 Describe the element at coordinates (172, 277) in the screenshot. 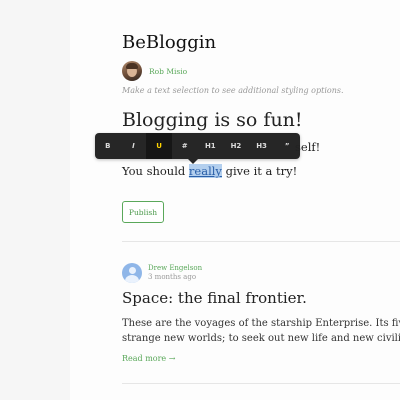

I see `post-time: 3 months ago` at that location.